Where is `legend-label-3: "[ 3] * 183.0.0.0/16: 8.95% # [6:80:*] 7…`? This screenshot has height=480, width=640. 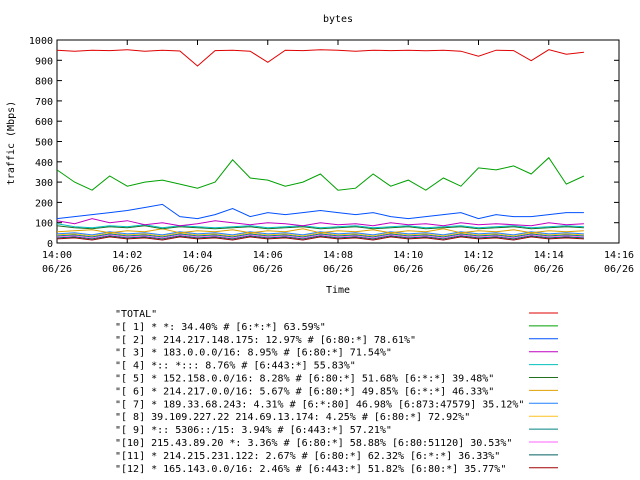 legend-label-3: "[ 3] * 183.0.0.0/16: 8.95% # [6:80:*] 7… is located at coordinates (253, 353).